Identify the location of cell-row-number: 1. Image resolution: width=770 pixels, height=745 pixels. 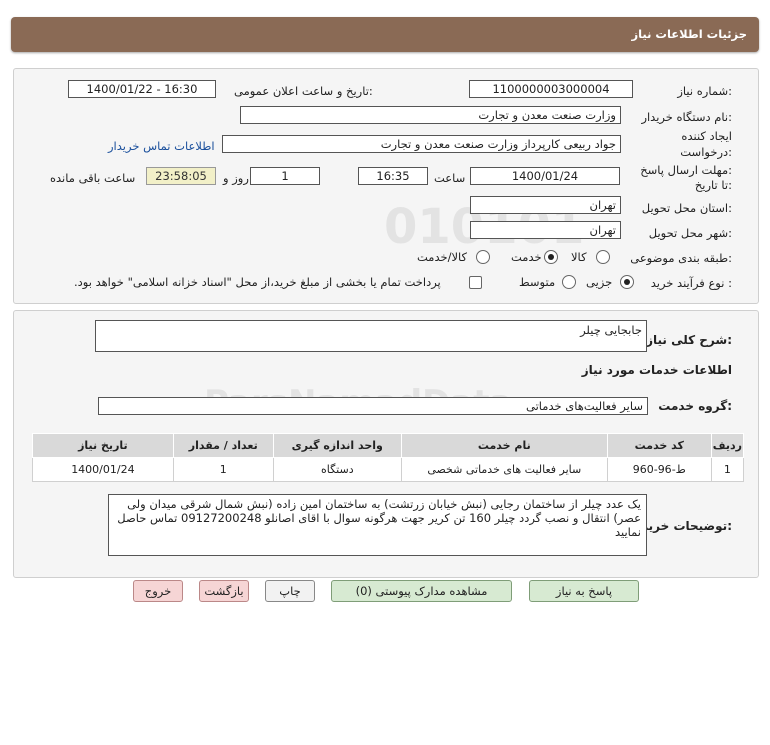
(727, 469).